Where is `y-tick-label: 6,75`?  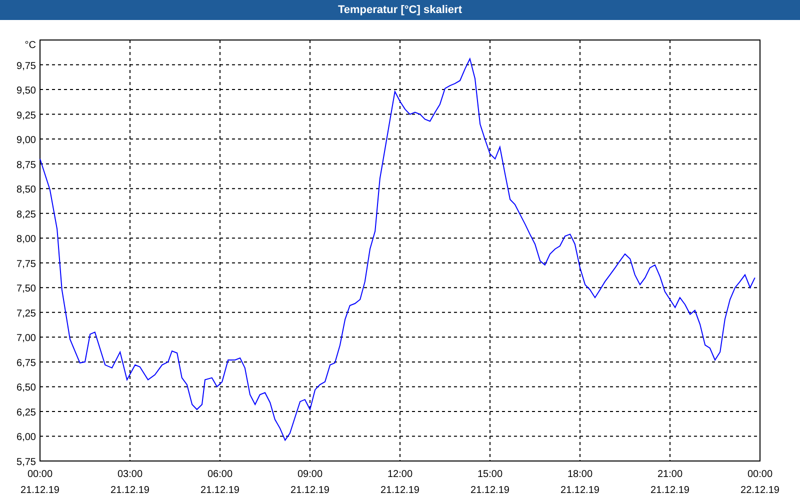 y-tick-label: 6,75 is located at coordinates (26, 363).